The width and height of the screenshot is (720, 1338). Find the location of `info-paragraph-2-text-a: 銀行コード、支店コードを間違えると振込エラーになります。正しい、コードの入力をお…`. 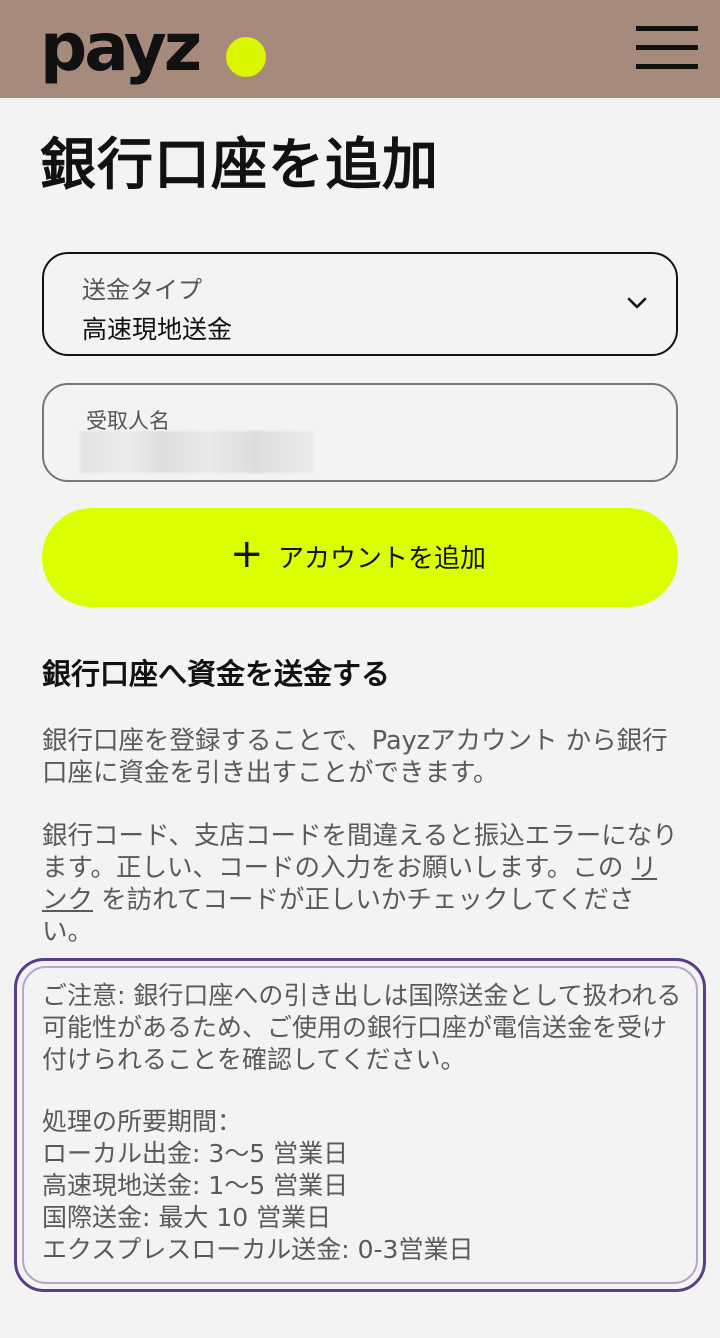

info-paragraph-2-text-a: 銀行コード、支店コードを間違えると振込エラーになります。正しい、コードの入力をお… is located at coordinates (360, 852).